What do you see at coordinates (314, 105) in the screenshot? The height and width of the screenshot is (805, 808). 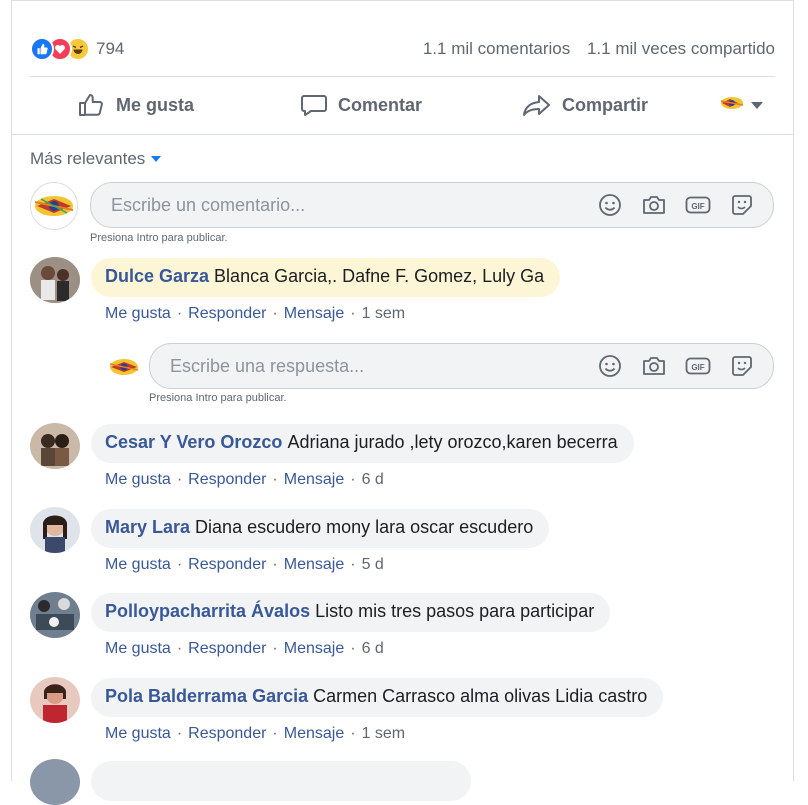 I see `speech-bubble-icon` at bounding box center [314, 105].